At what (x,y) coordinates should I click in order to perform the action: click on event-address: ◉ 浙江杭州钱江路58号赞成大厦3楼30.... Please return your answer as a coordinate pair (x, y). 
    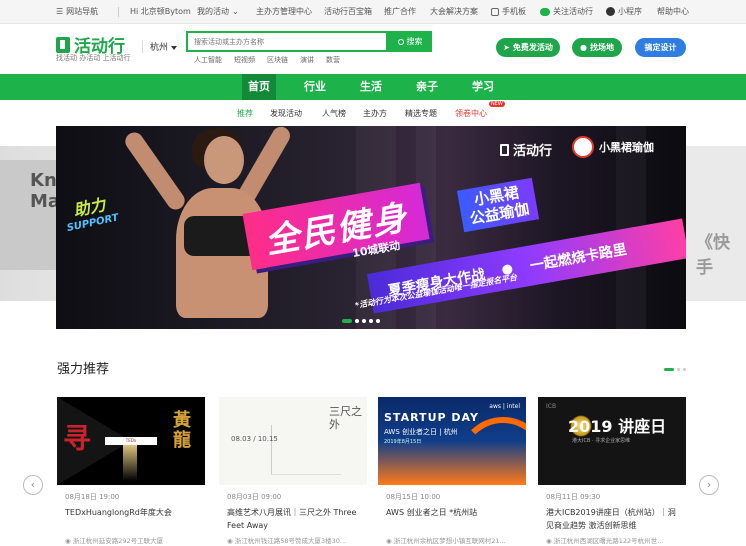
    Looking at the image, I should click on (287, 541).